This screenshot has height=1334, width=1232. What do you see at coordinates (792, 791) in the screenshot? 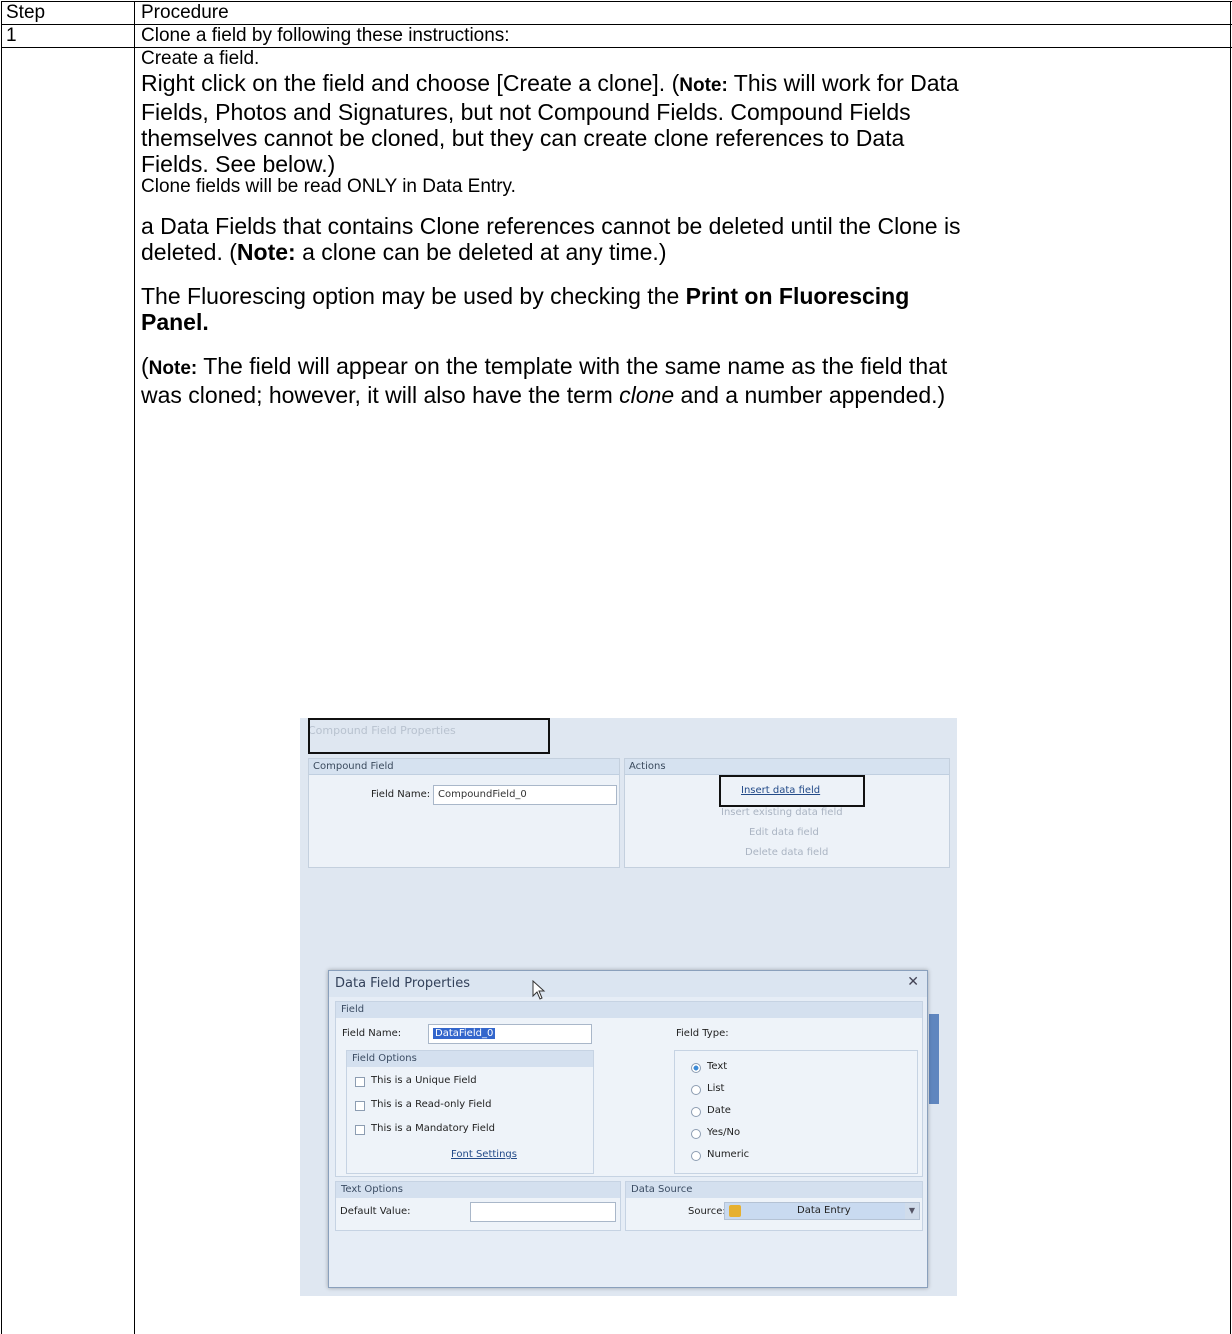
I see `highlight-box-insert` at bounding box center [792, 791].